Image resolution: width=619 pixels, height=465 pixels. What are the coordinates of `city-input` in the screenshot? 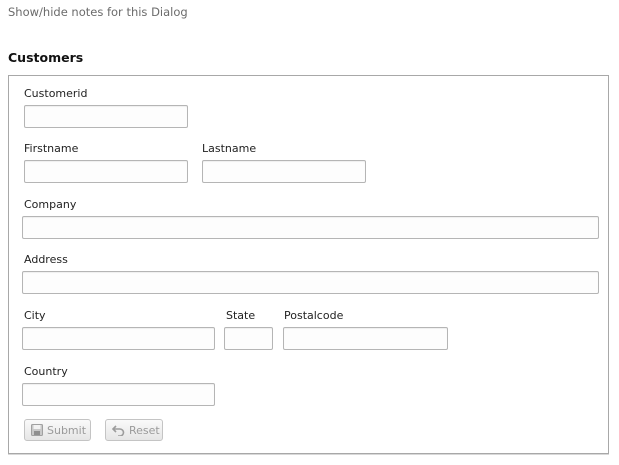 It's located at (118, 338).